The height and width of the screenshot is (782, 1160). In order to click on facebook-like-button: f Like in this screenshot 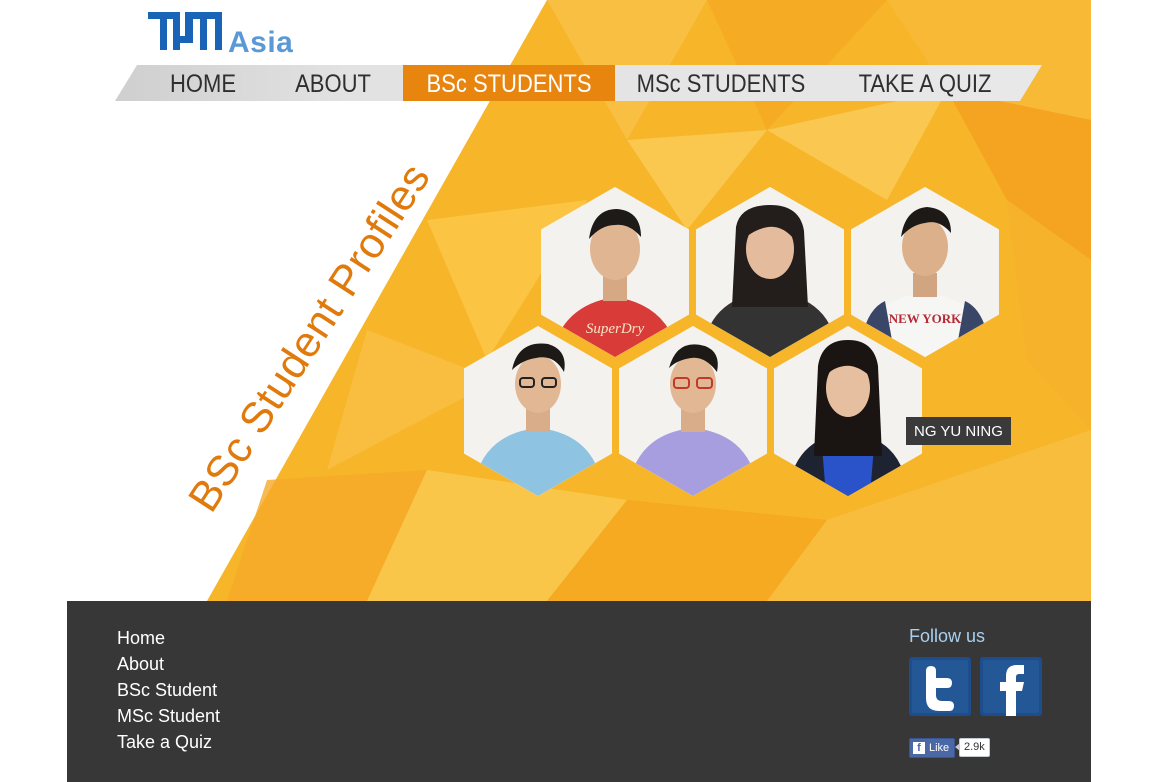, I will do `click(932, 748)`.